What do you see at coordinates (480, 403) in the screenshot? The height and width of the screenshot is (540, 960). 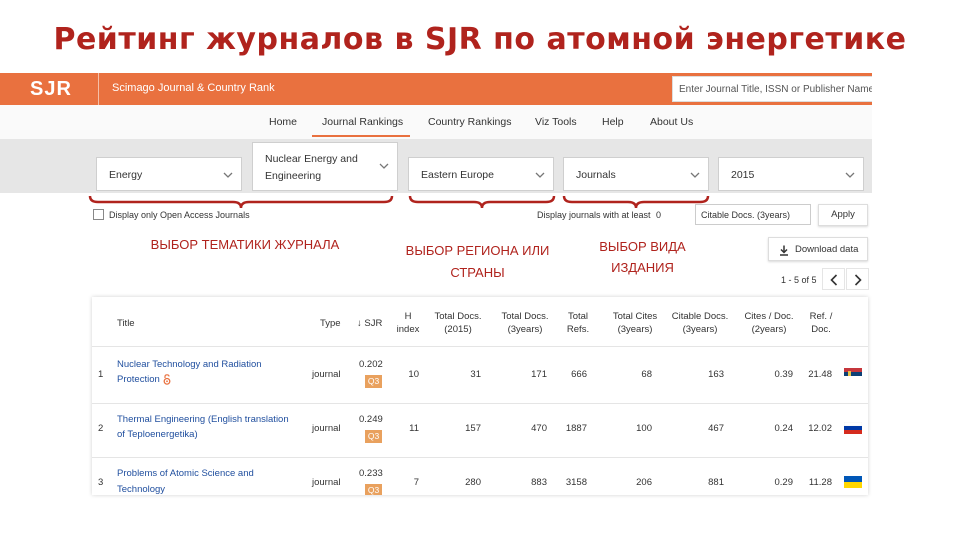 I see `row-divider` at bounding box center [480, 403].